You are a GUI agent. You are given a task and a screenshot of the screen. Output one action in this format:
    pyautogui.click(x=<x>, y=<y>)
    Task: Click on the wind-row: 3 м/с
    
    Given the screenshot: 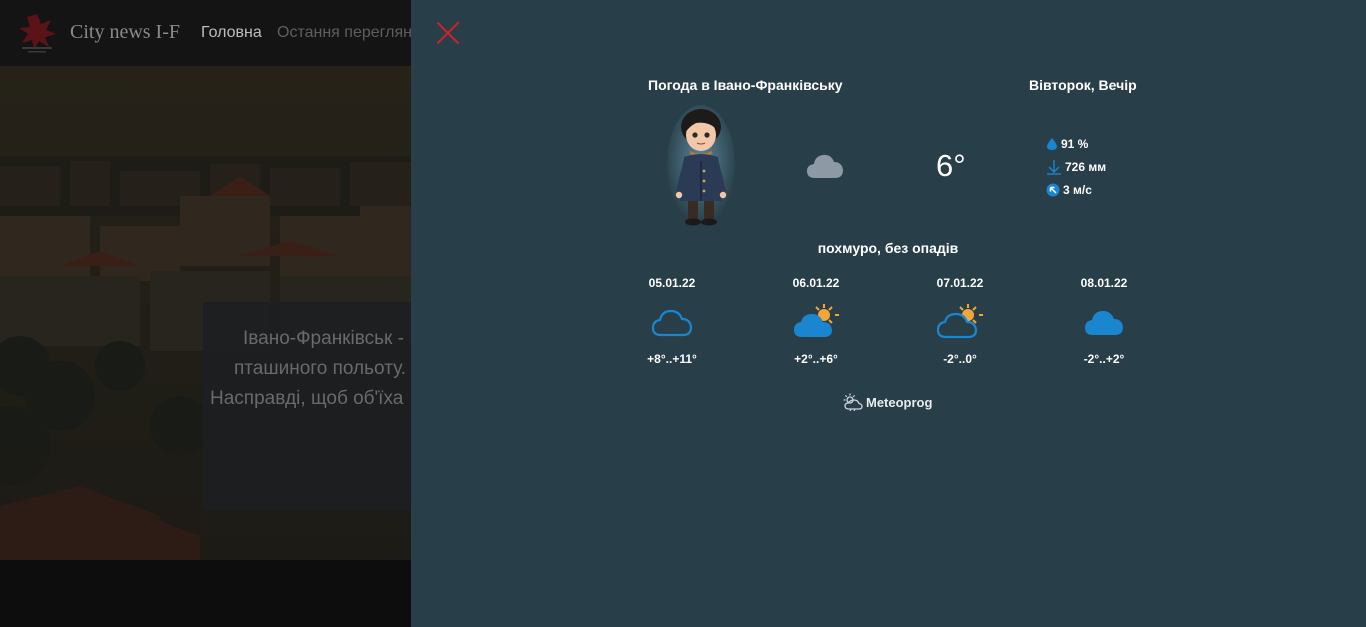 What is the action you would take?
    pyautogui.click(x=1076, y=189)
    